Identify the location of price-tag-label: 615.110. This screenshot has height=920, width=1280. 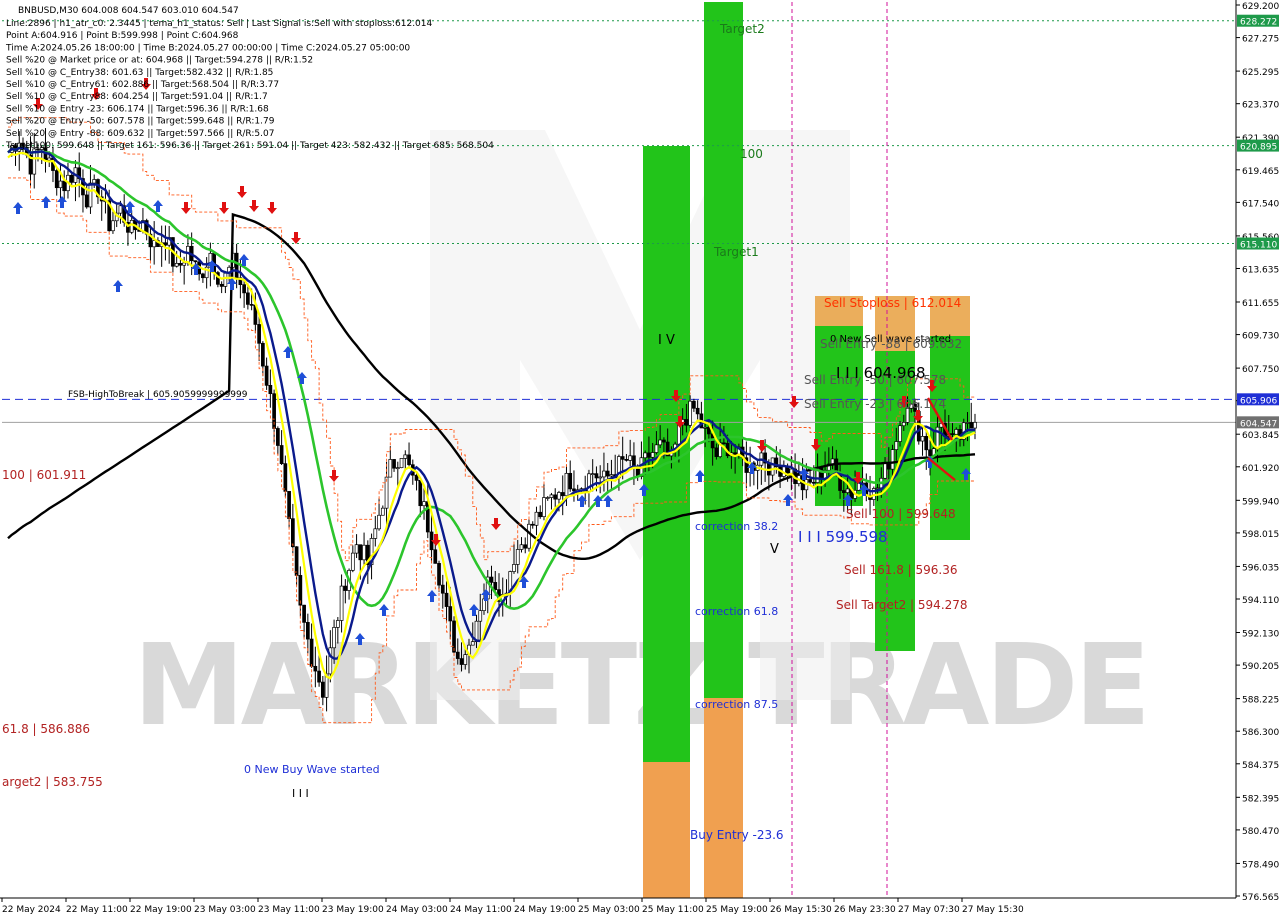
(1258, 246).